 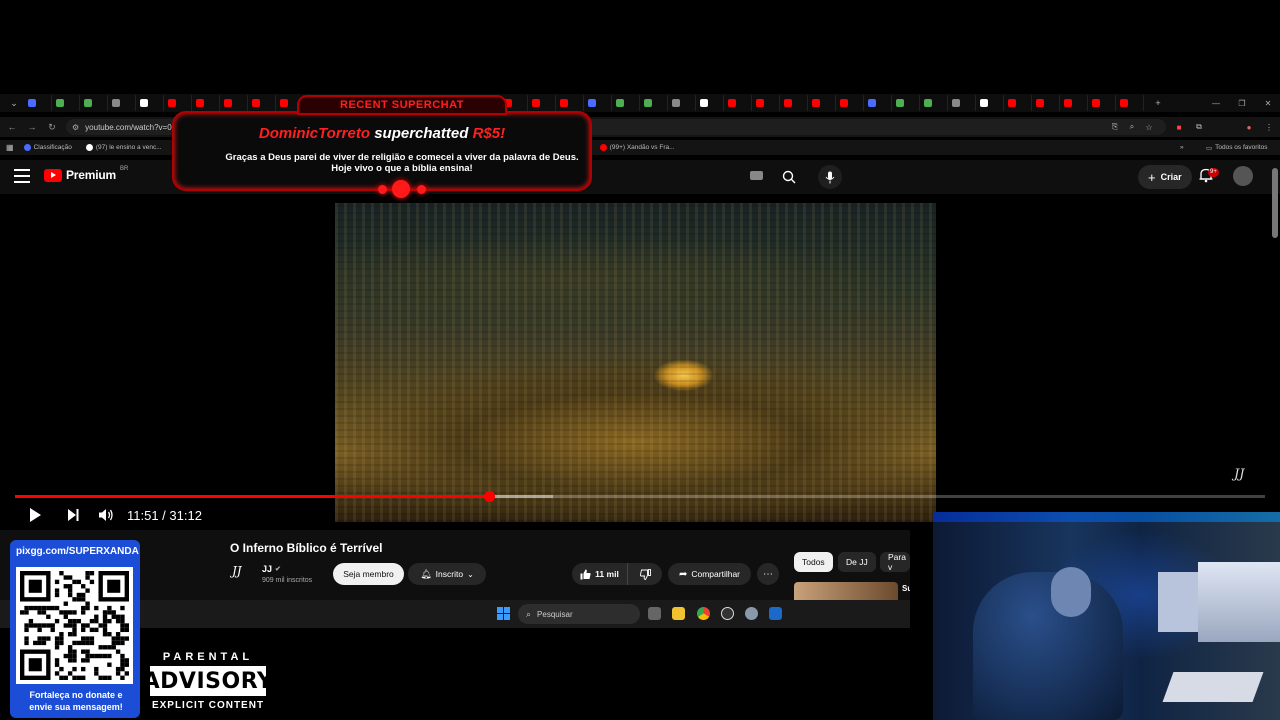 What do you see at coordinates (242, 573) in the screenshot?
I see `channel-avatar: JJ` at bounding box center [242, 573].